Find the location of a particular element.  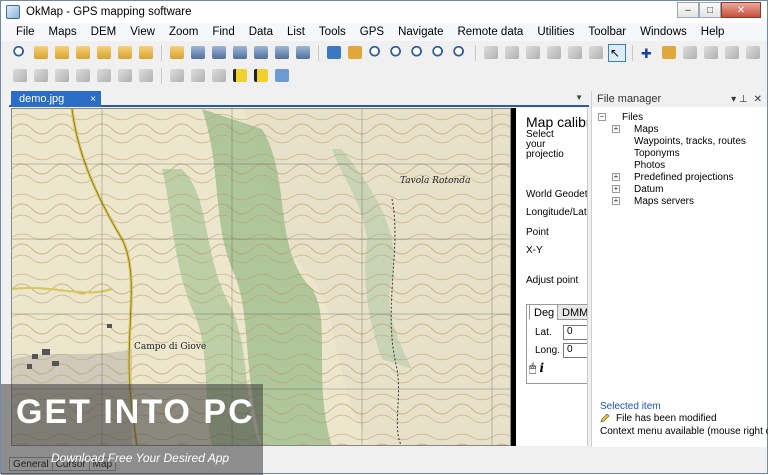

menu-toolbar: Toolbar is located at coordinates (607, 32).